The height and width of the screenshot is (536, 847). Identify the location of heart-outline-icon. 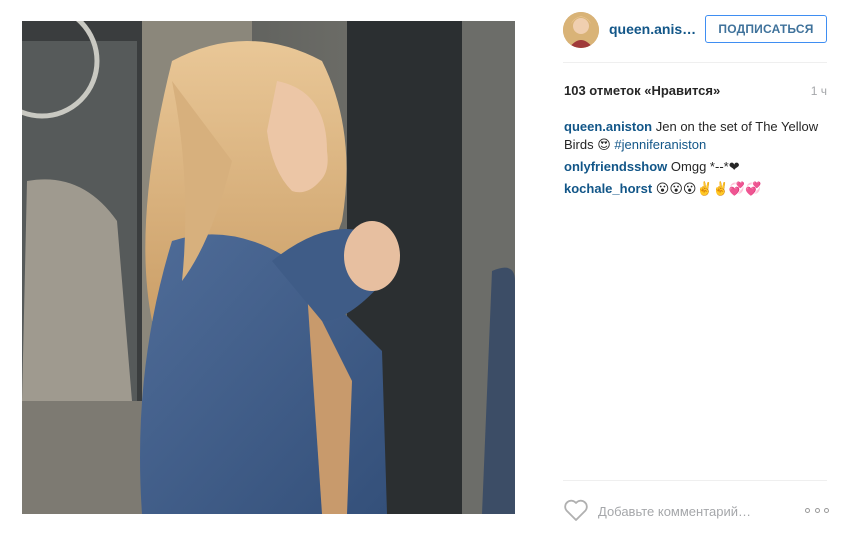
(576, 510).